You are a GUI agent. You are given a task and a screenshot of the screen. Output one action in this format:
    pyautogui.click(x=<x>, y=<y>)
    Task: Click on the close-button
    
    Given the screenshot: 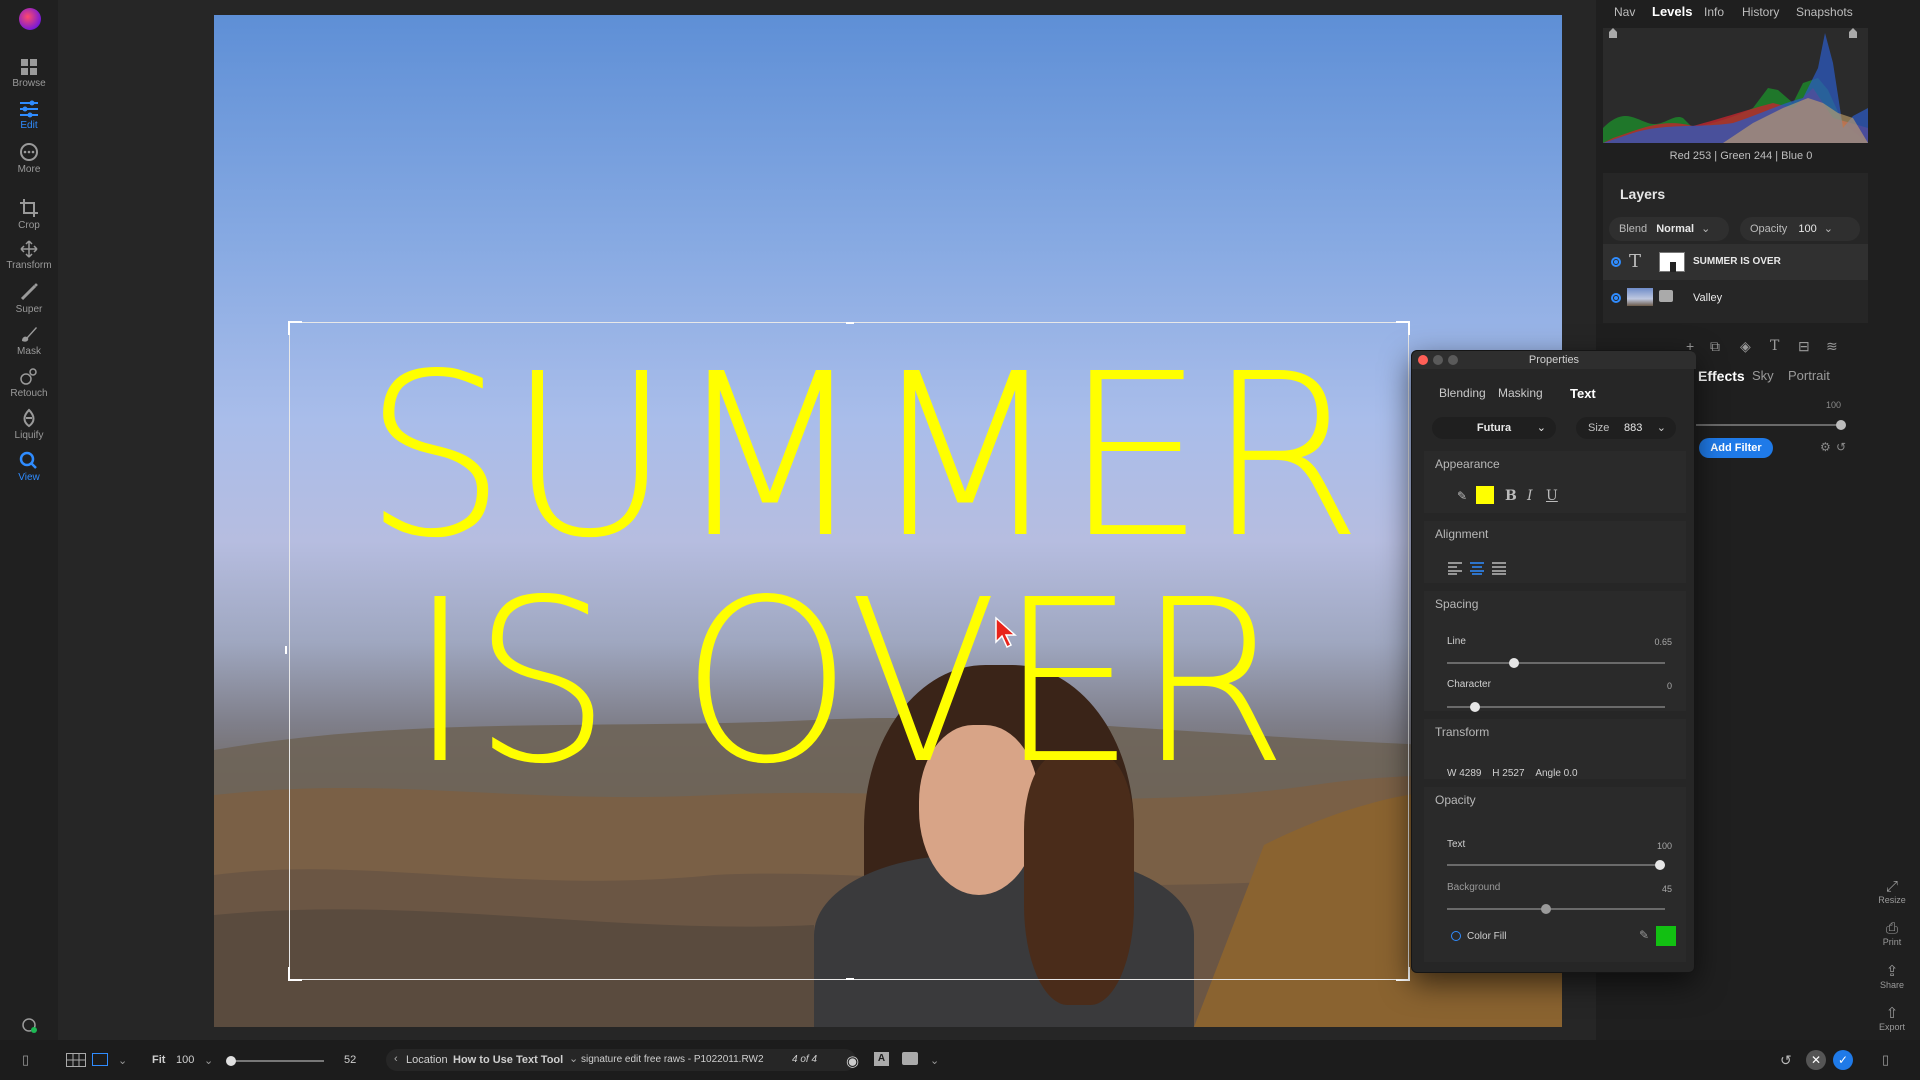 What is the action you would take?
    pyautogui.click(x=1423, y=360)
    